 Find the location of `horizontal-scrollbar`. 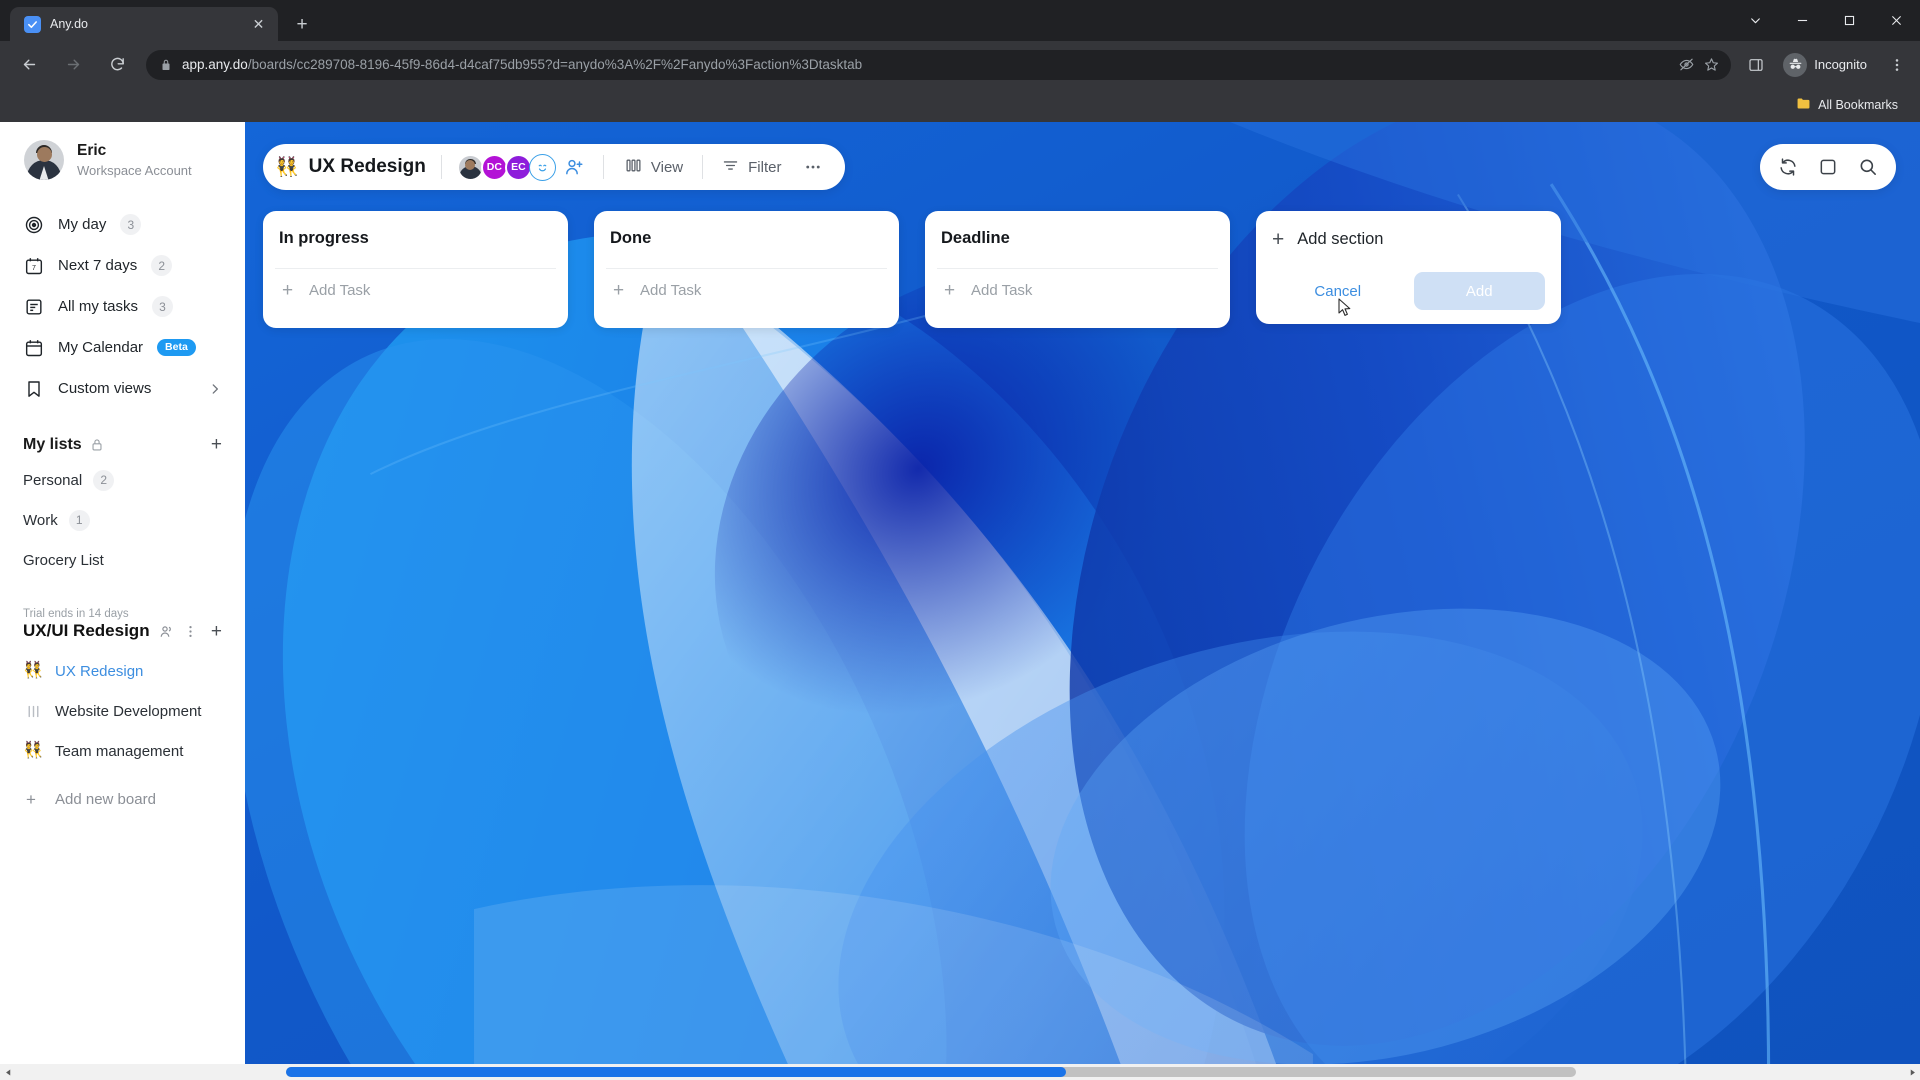

horizontal-scrollbar is located at coordinates (960, 1072).